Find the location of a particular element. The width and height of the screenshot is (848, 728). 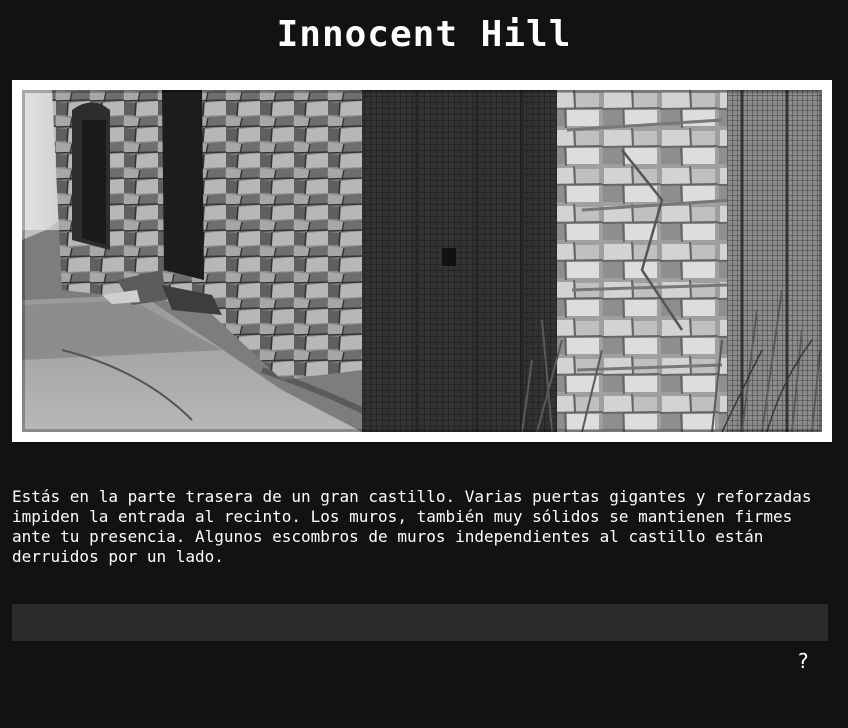

command-bar is located at coordinates (420, 622).